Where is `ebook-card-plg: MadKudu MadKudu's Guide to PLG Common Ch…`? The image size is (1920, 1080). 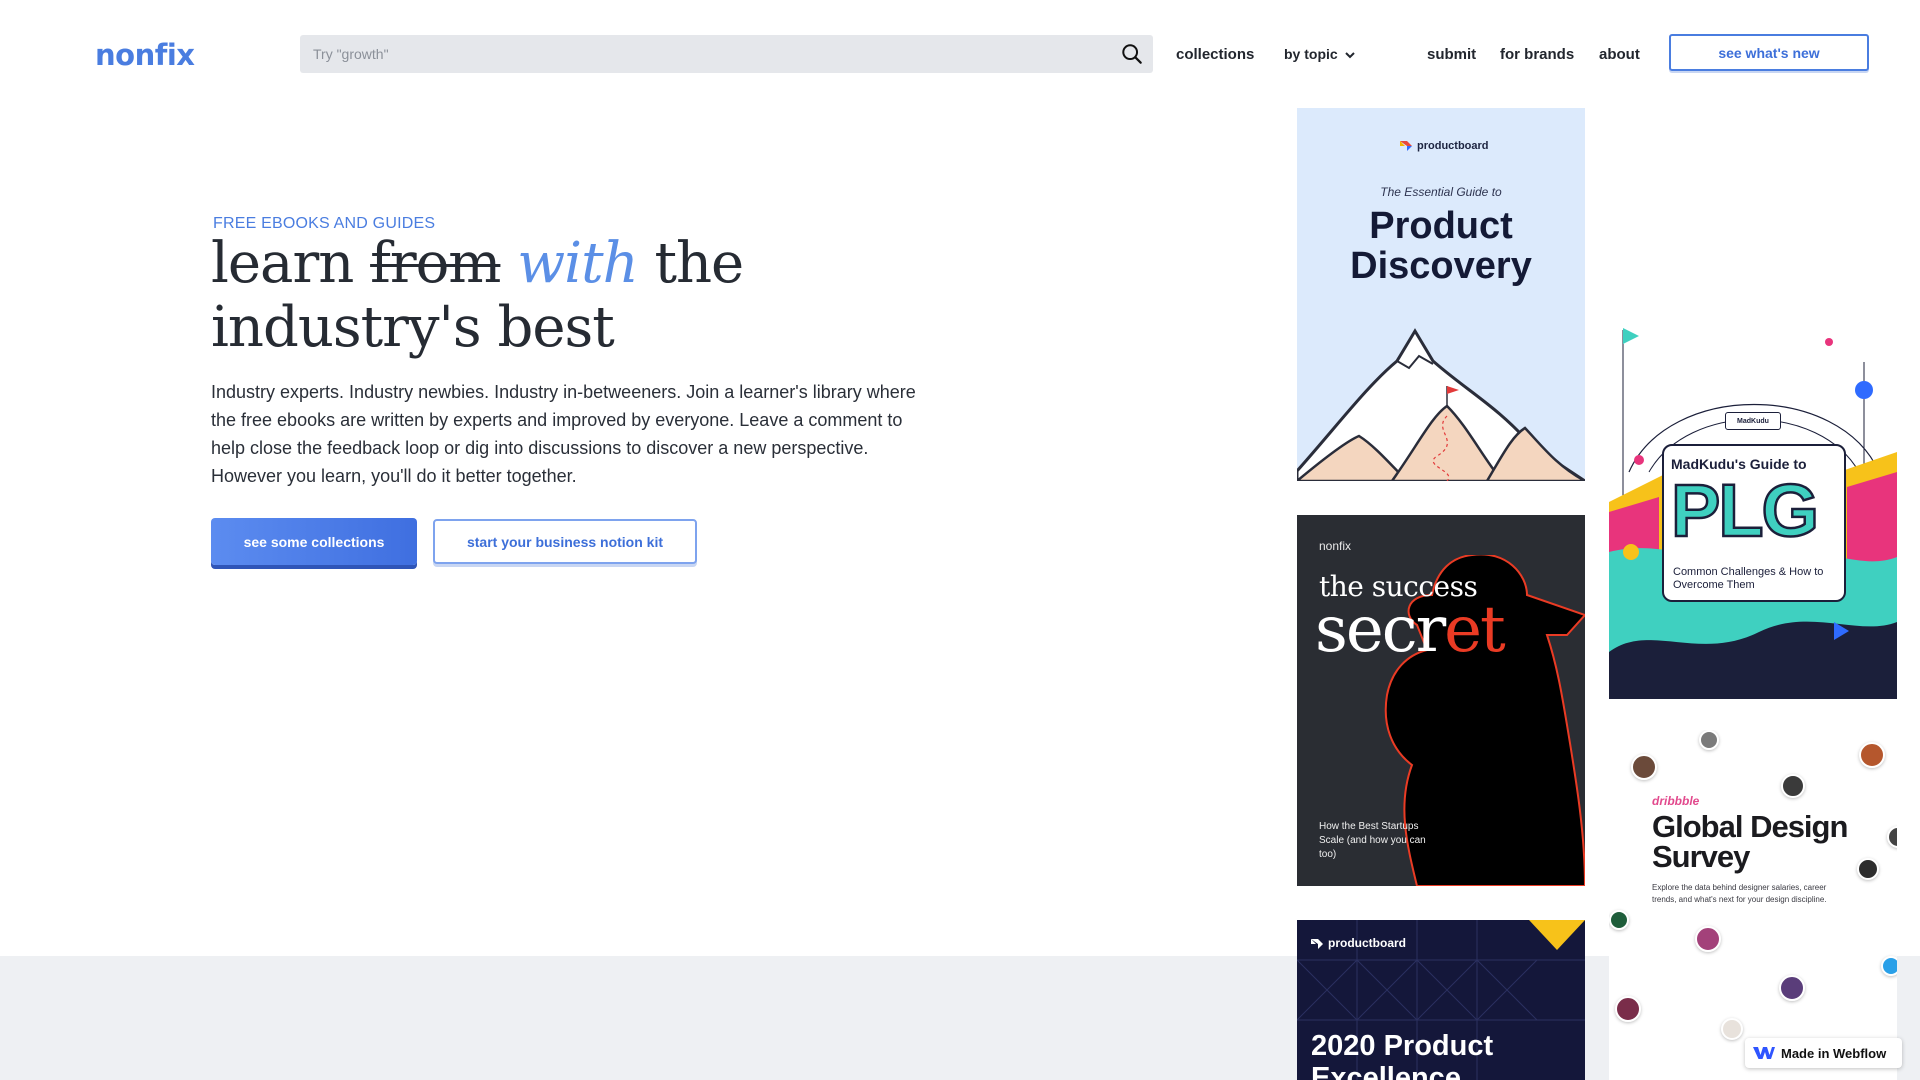 ebook-card-plg: MadKudu MadKudu's Guide to PLG Common Ch… is located at coordinates (1753, 510).